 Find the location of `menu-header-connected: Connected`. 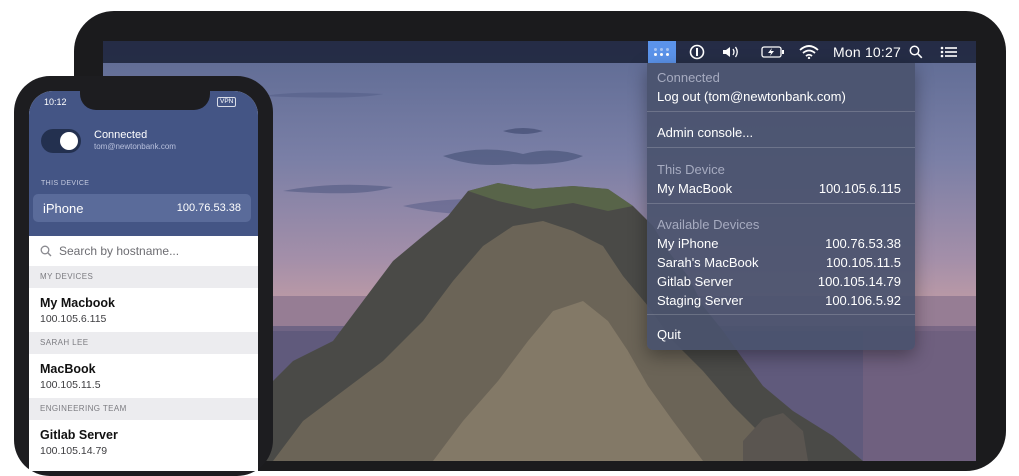

menu-header-connected: Connected is located at coordinates (688, 77).